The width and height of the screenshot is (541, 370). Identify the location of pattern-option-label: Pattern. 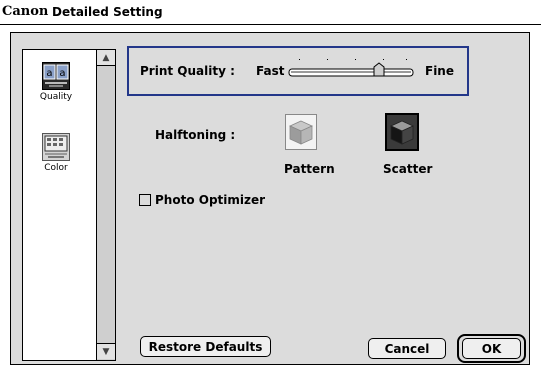
(309, 169).